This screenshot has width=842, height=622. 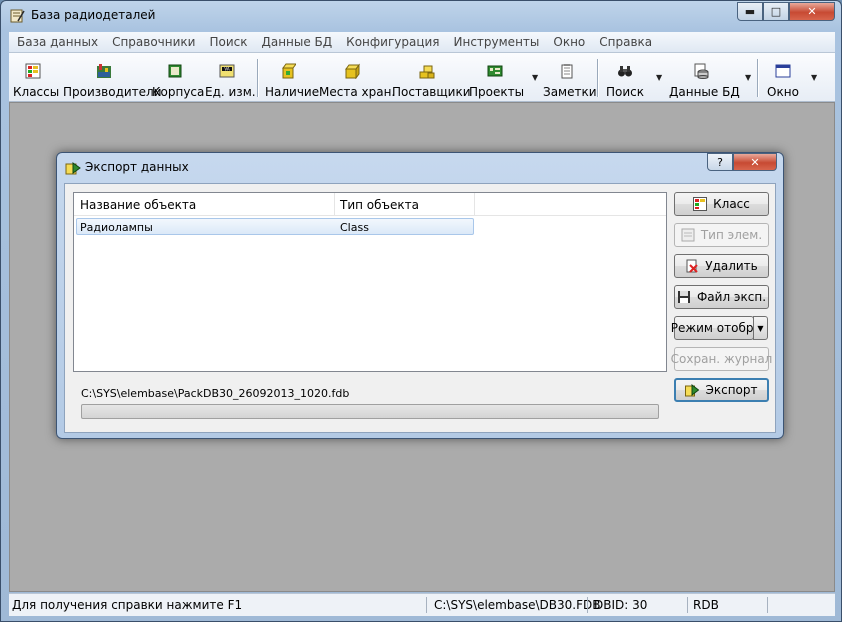 What do you see at coordinates (127, 605) in the screenshot?
I see `status-help-text: Для получения справки нажмите F1` at bounding box center [127, 605].